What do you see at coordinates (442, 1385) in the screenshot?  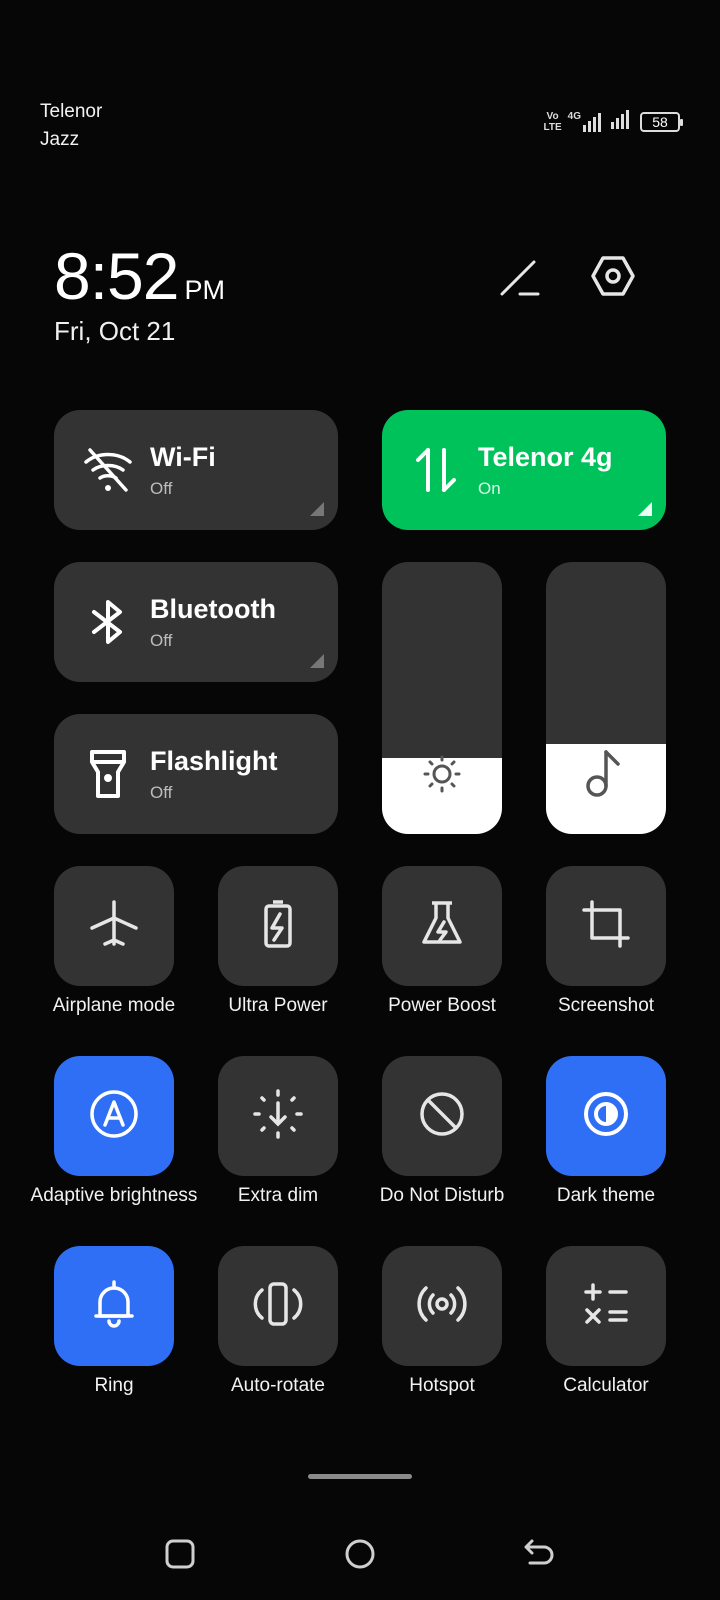 I see `hotspot-label: Hotspot` at bounding box center [442, 1385].